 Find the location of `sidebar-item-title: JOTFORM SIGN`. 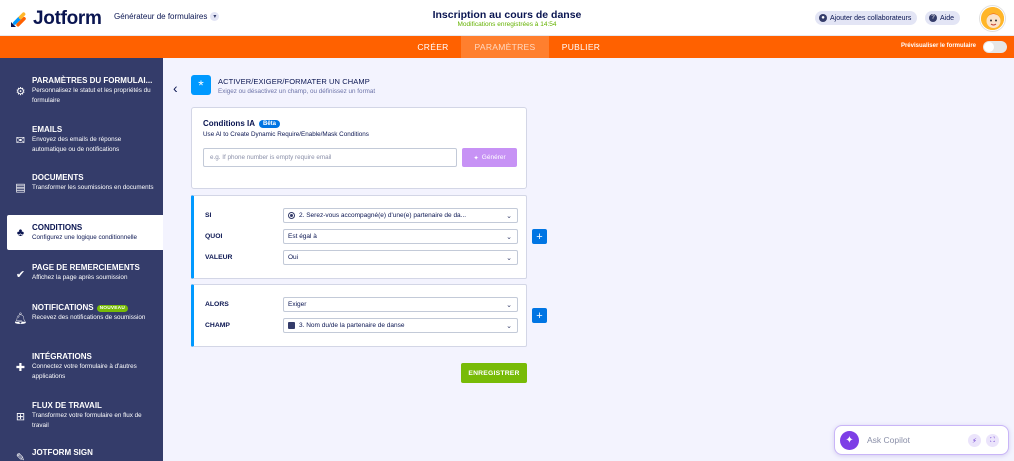

sidebar-item-title: JOTFORM SIGN is located at coordinates (62, 452).